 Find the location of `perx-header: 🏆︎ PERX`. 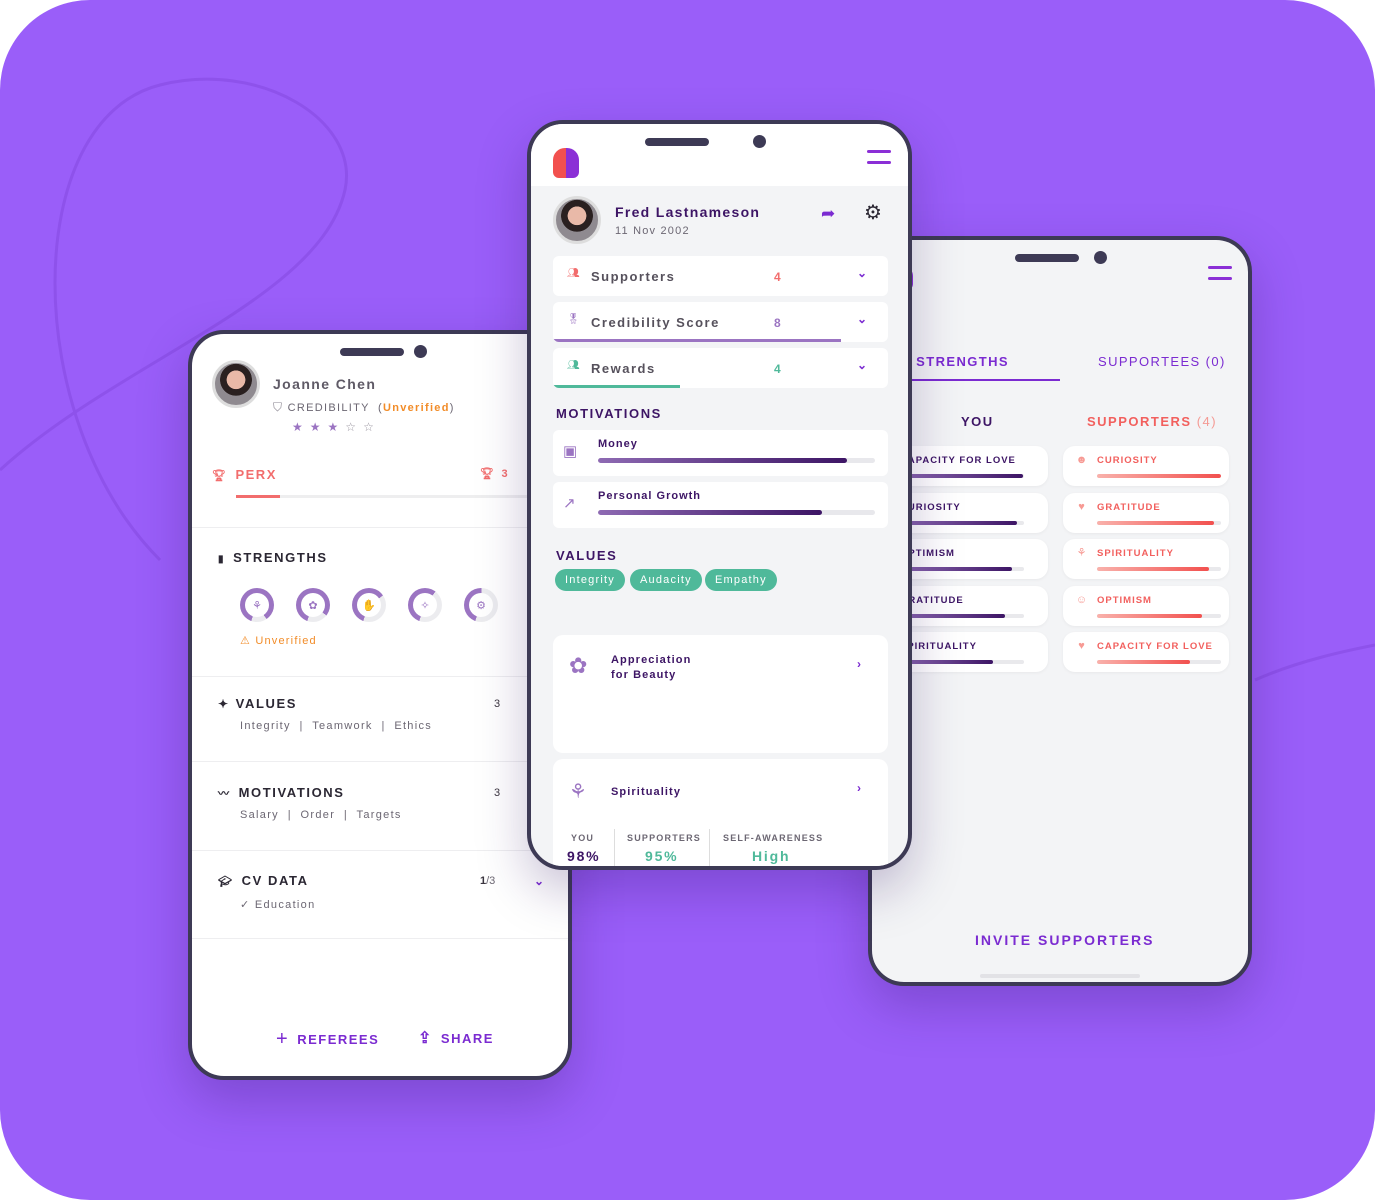

perx-header: 🏆︎ PERX is located at coordinates (244, 474).